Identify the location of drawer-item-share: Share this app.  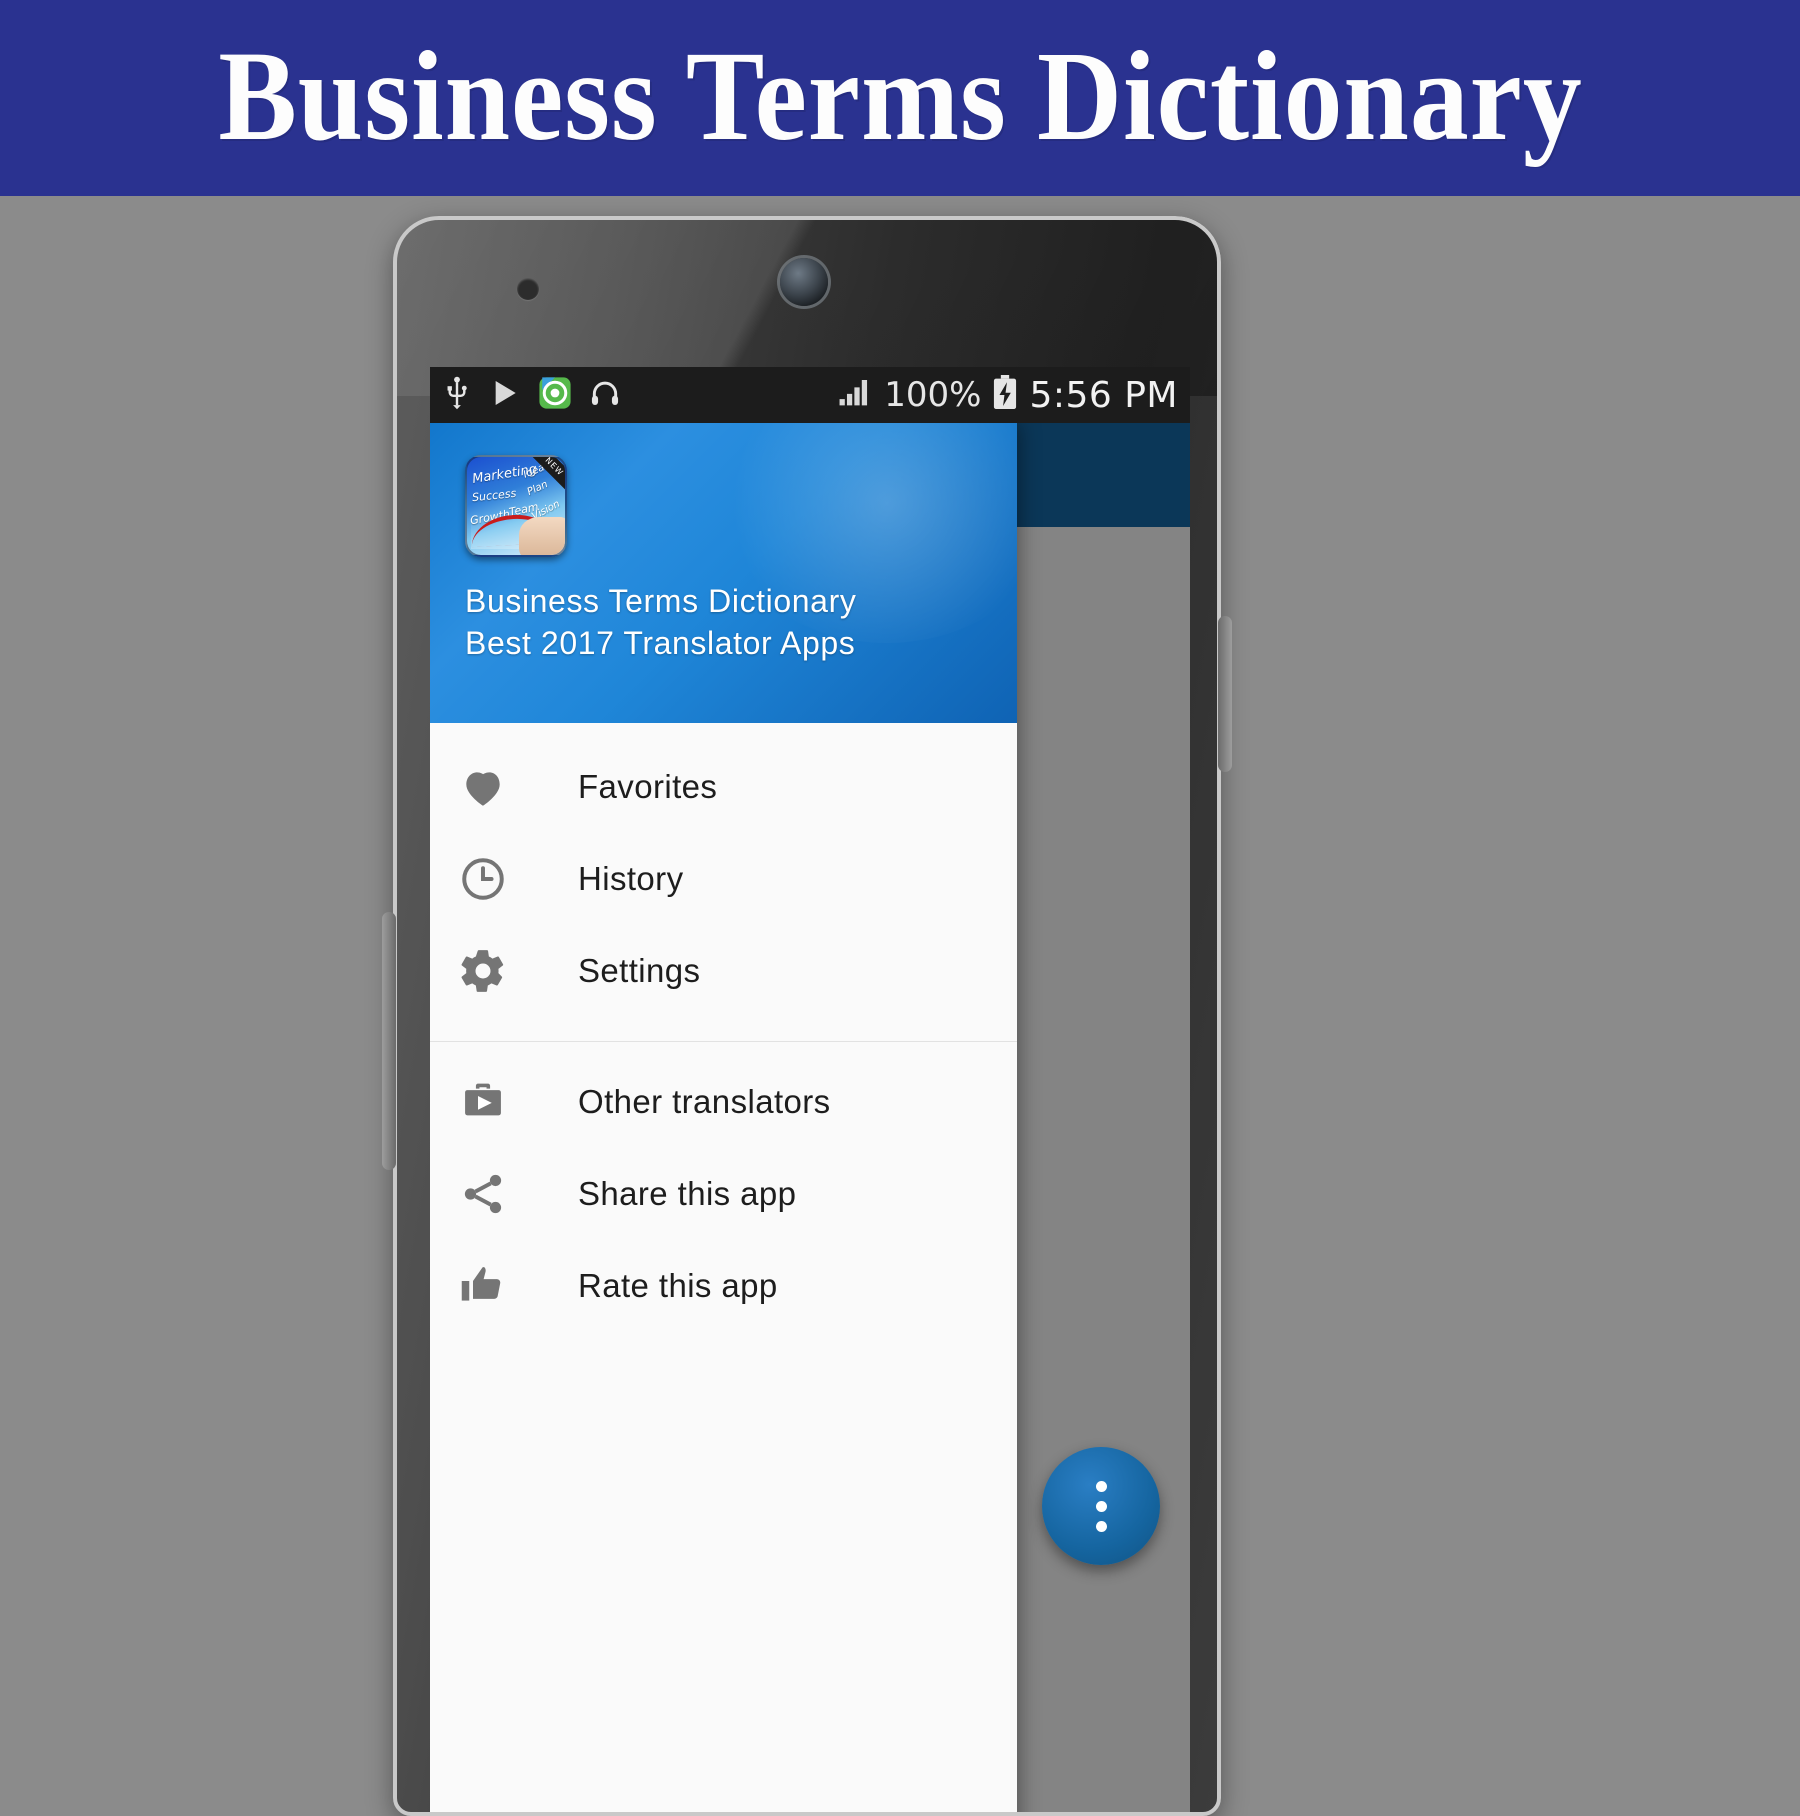
(723, 1194).